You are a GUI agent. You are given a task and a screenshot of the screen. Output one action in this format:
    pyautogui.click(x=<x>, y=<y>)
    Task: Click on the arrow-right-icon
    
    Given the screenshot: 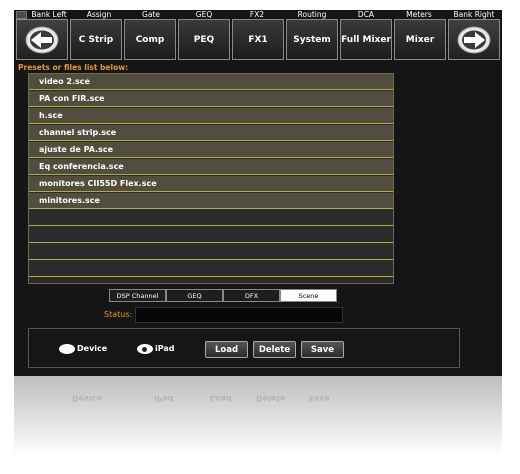 What is the action you would take?
    pyautogui.click(x=474, y=39)
    